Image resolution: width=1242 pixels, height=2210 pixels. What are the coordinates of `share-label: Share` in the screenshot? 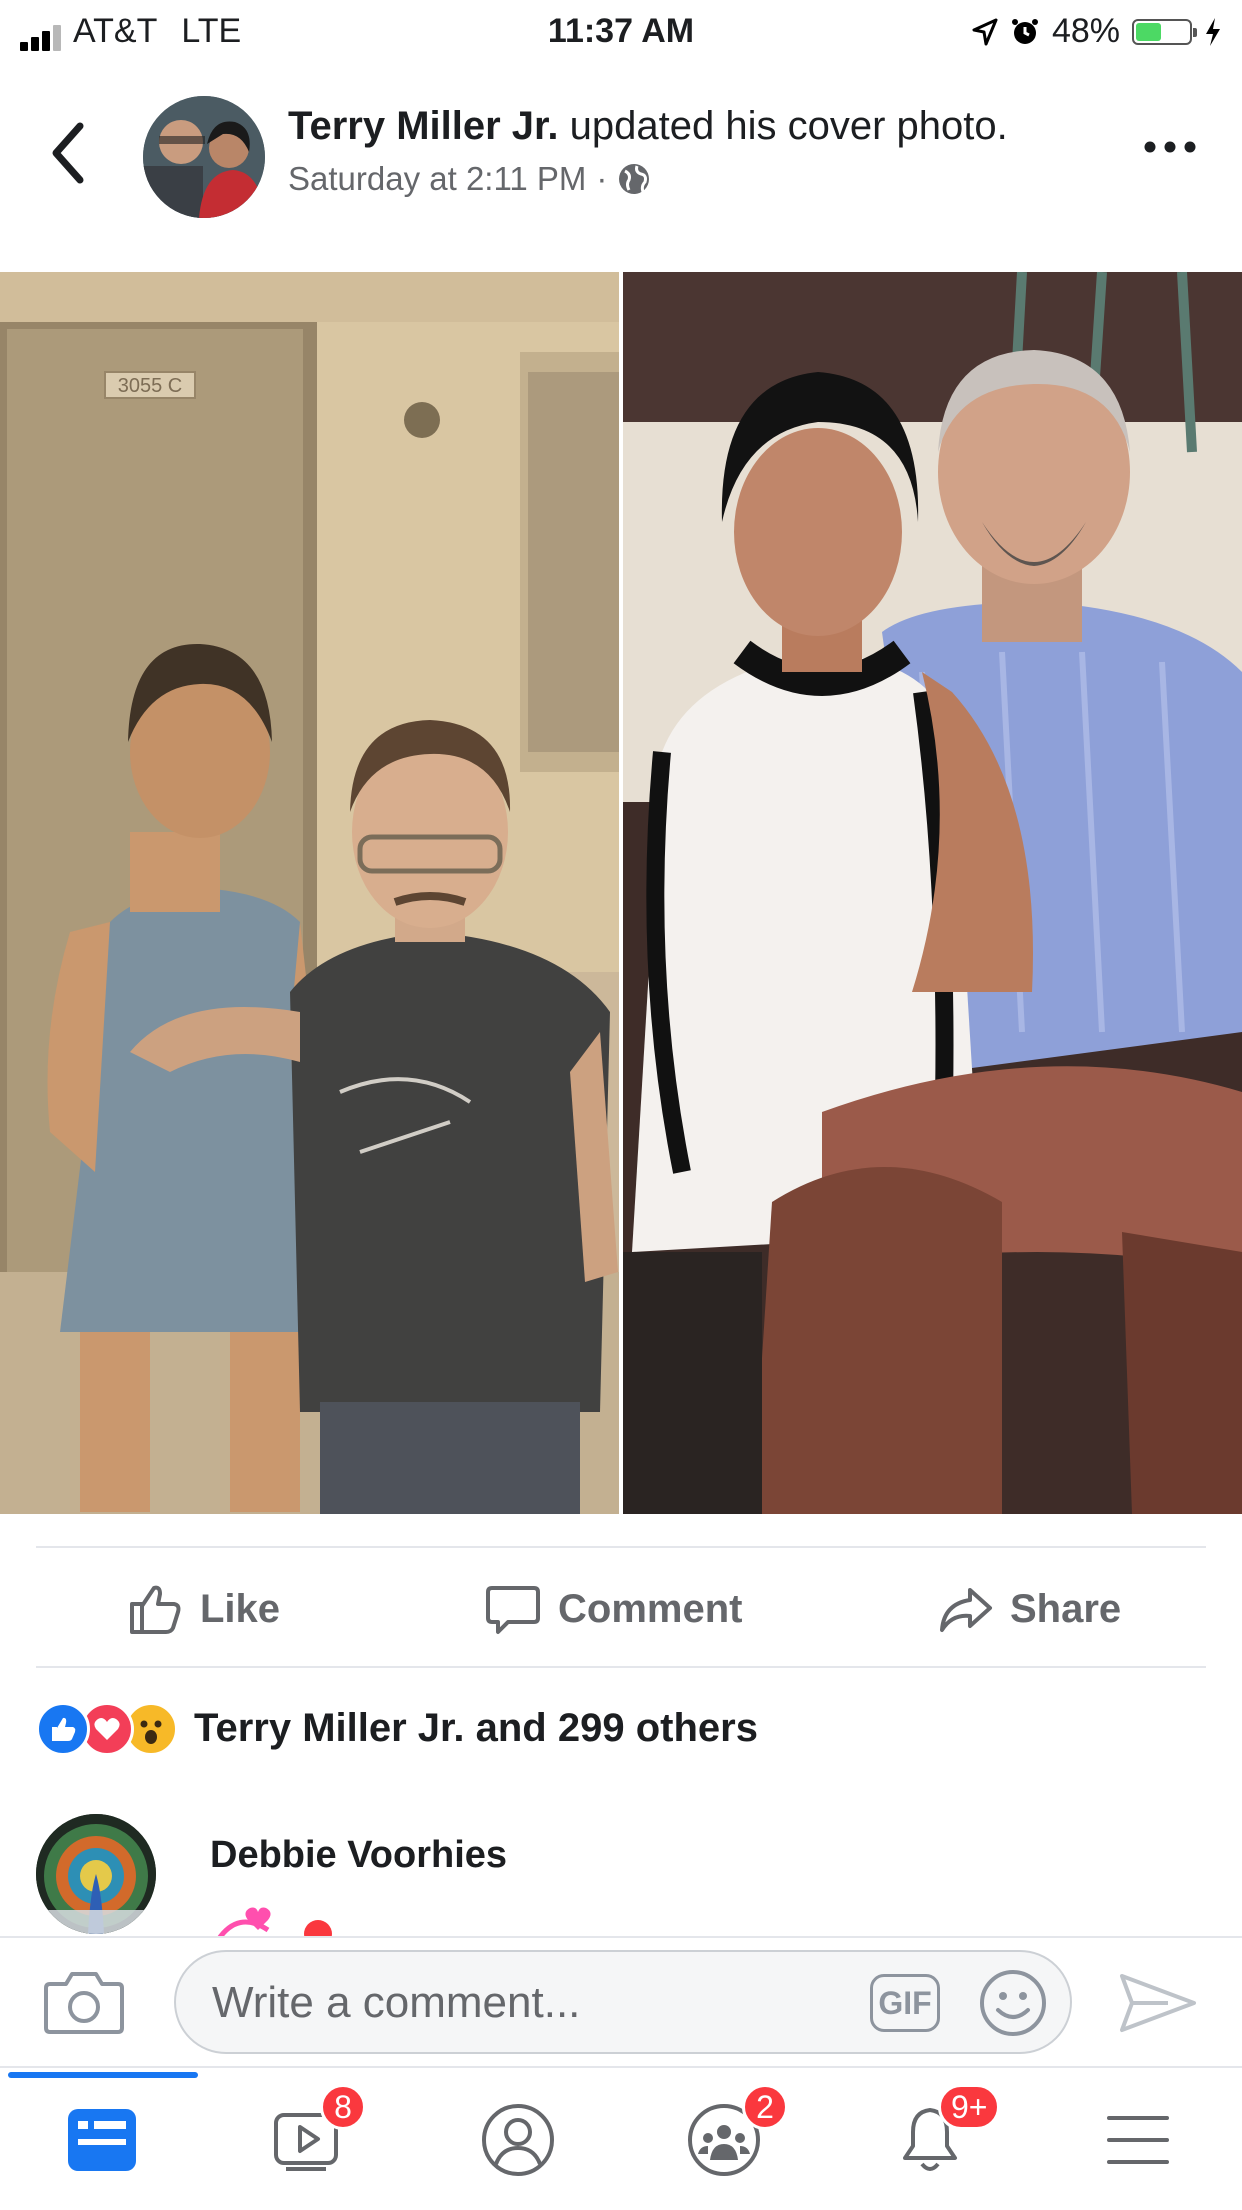 It's located at (1066, 1608).